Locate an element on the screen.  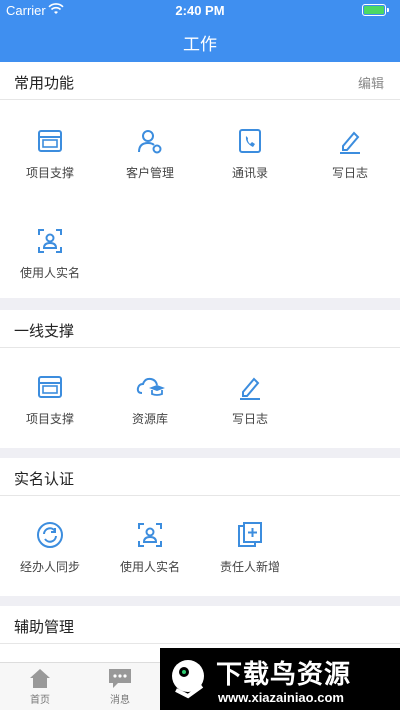
item-contacts: 通讯录 is located at coordinates (250, 153).